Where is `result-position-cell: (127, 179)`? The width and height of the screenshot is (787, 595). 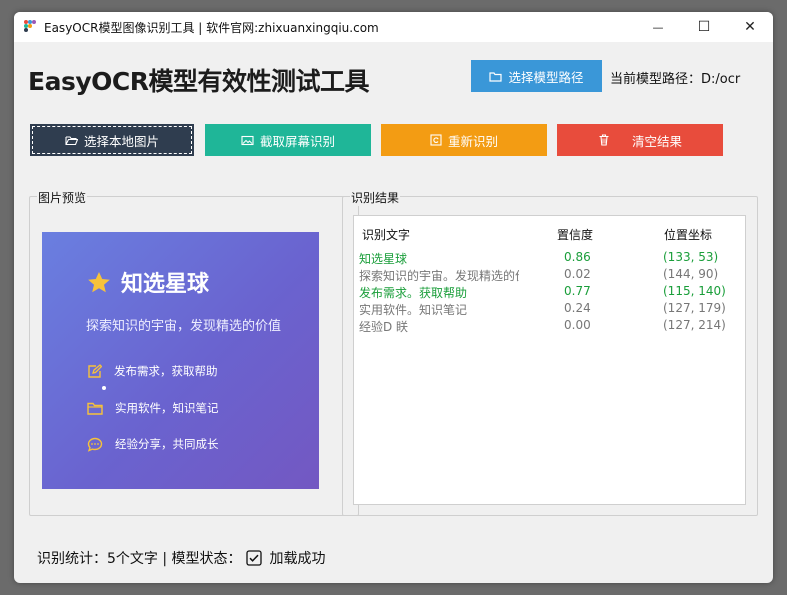
result-position-cell: (127, 179) is located at coordinates (694, 308).